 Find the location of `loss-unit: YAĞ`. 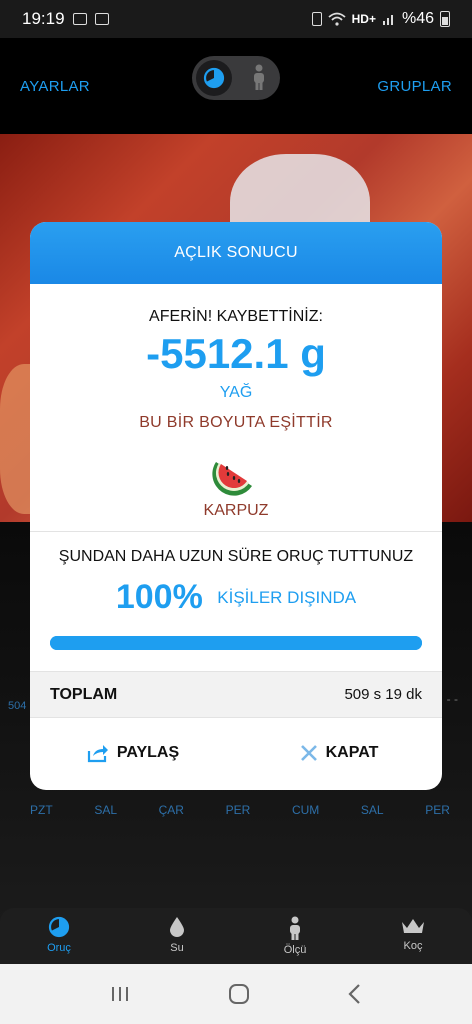

loss-unit: YAĞ is located at coordinates (236, 392).